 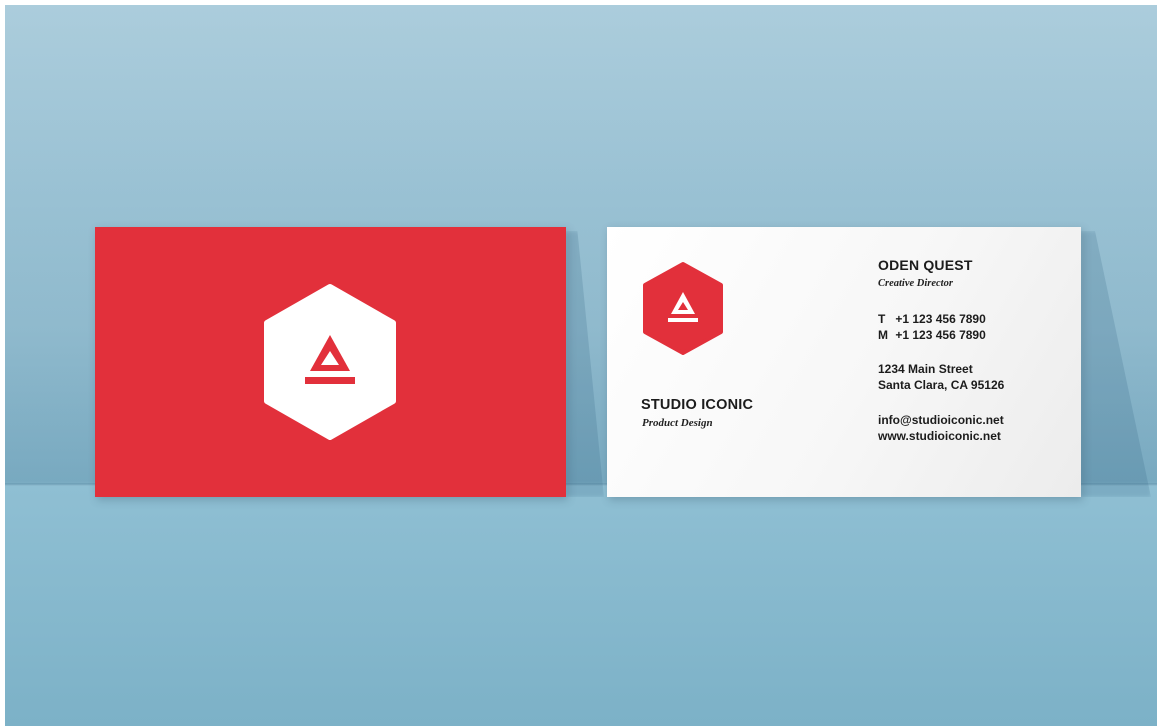 What do you see at coordinates (677, 423) in the screenshot?
I see `studio-tagline: Product Design` at bounding box center [677, 423].